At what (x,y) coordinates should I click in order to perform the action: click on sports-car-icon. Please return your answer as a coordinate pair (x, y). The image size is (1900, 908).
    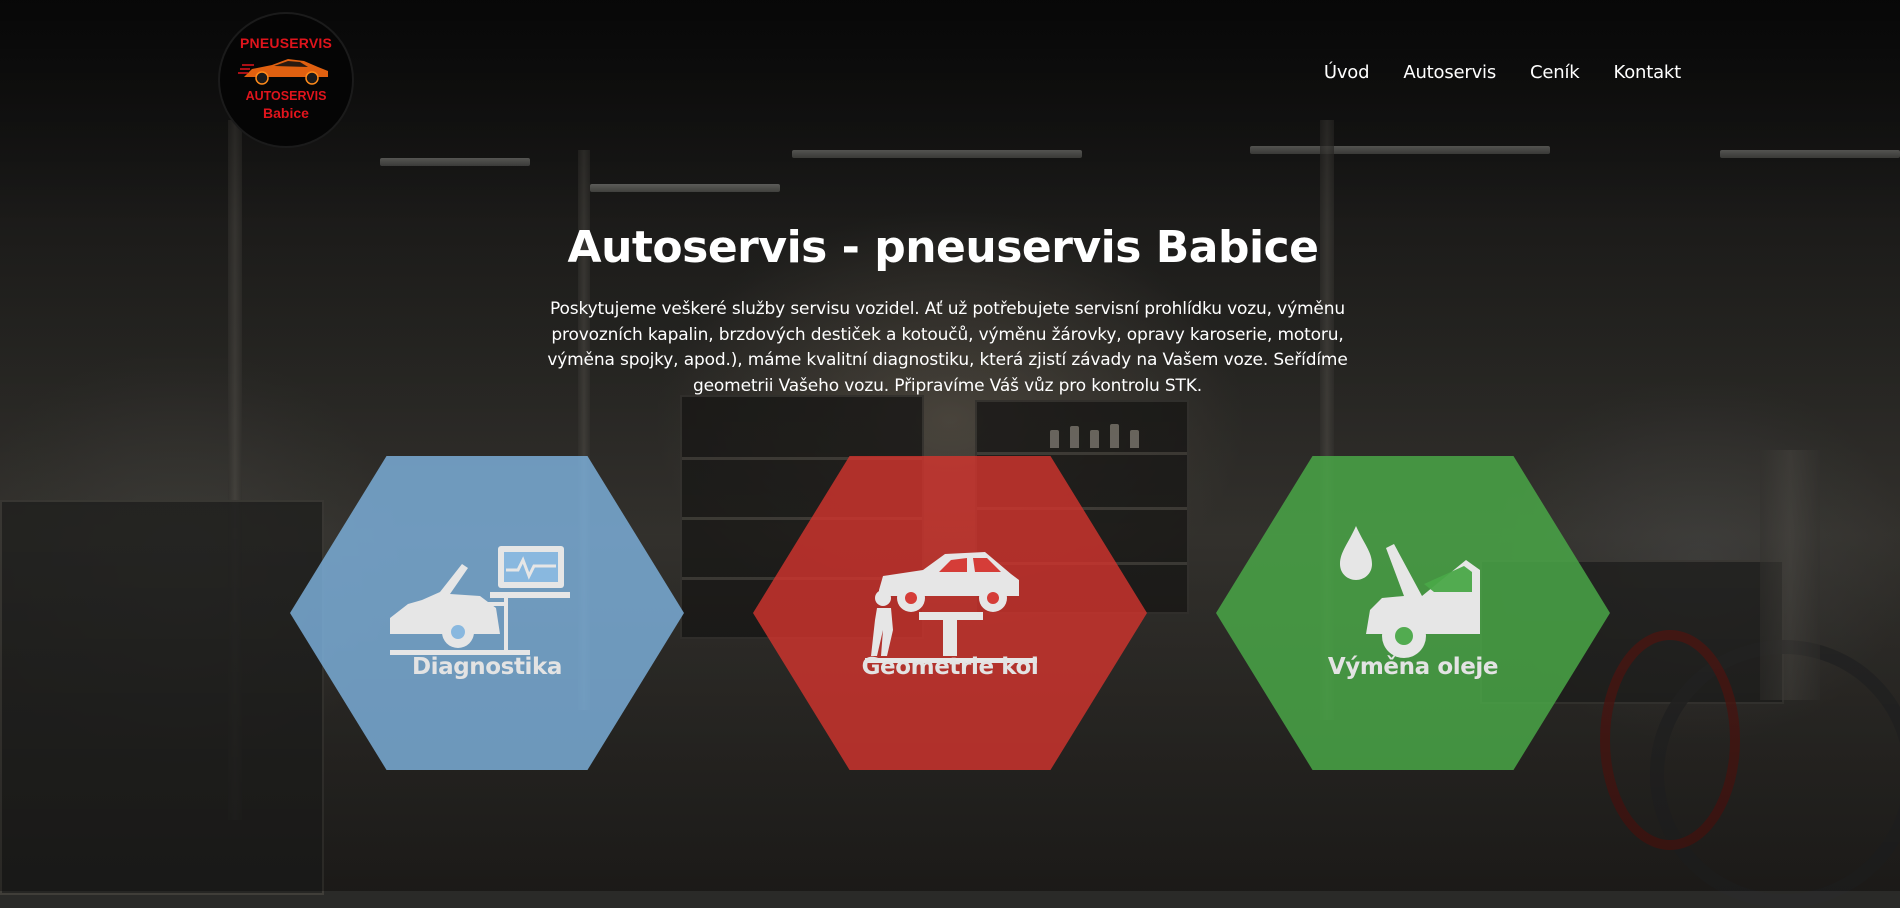
    Looking at the image, I should click on (283, 72).